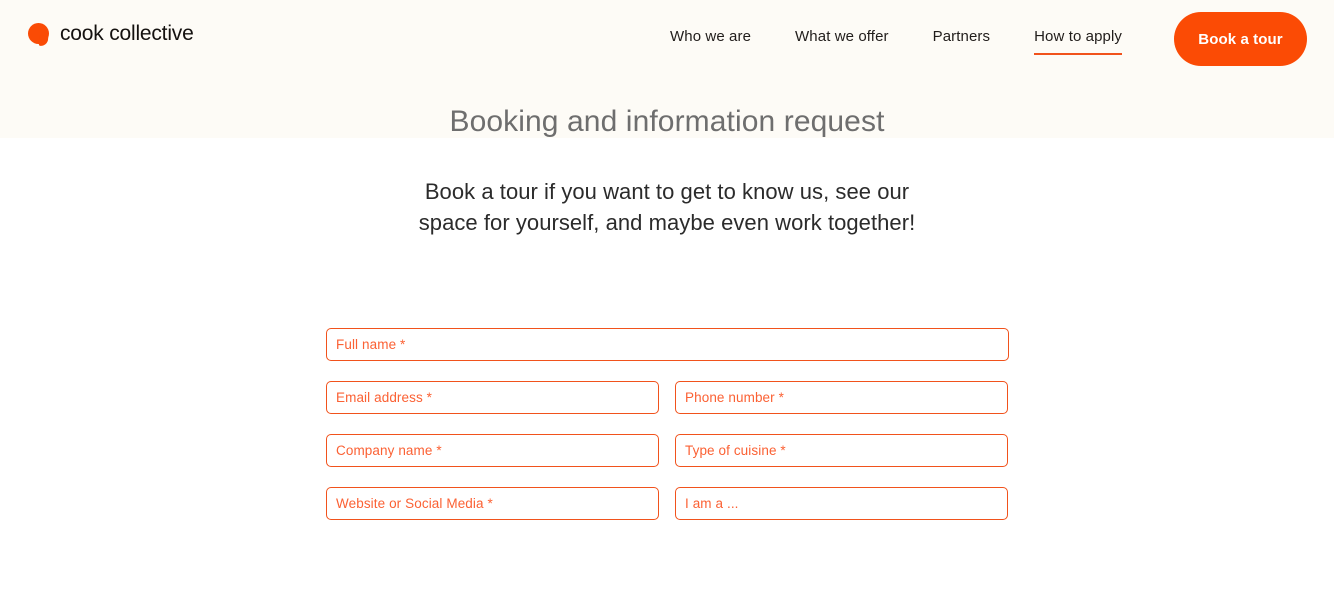 This screenshot has height=606, width=1334. What do you see at coordinates (127, 33) in the screenshot?
I see `brand-wordmark: cook collective` at bounding box center [127, 33].